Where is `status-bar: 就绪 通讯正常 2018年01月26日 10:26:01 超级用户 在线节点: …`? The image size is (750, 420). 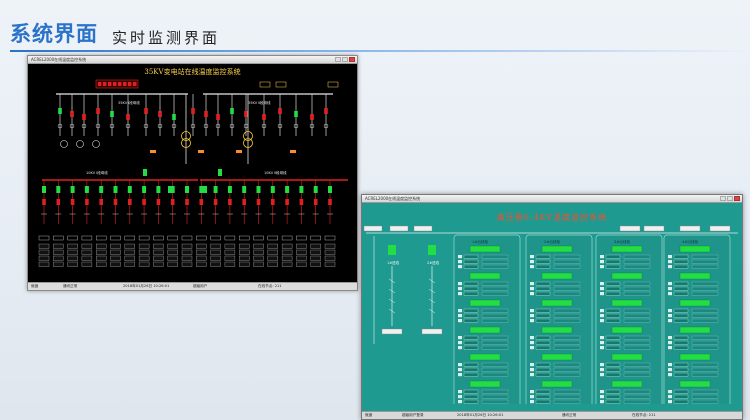 status-bar: 就绪 通讯正常 2018年01月26日 10:26:01 超级用户 在线节点: … is located at coordinates (192, 286).